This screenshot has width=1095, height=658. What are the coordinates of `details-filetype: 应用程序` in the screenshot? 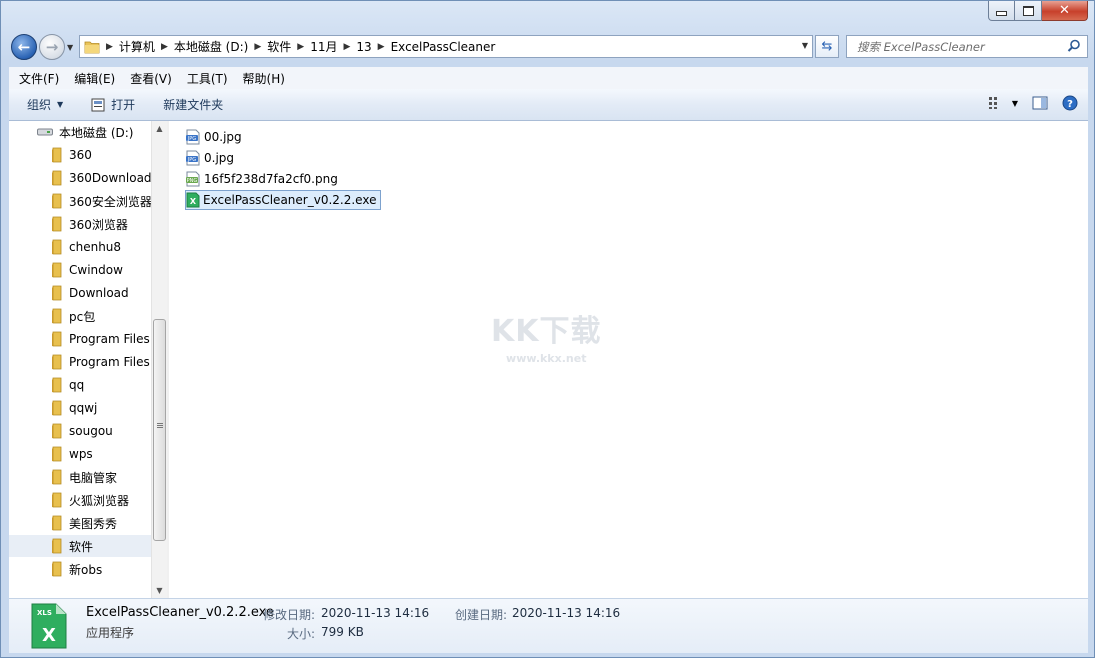 It's located at (110, 633).